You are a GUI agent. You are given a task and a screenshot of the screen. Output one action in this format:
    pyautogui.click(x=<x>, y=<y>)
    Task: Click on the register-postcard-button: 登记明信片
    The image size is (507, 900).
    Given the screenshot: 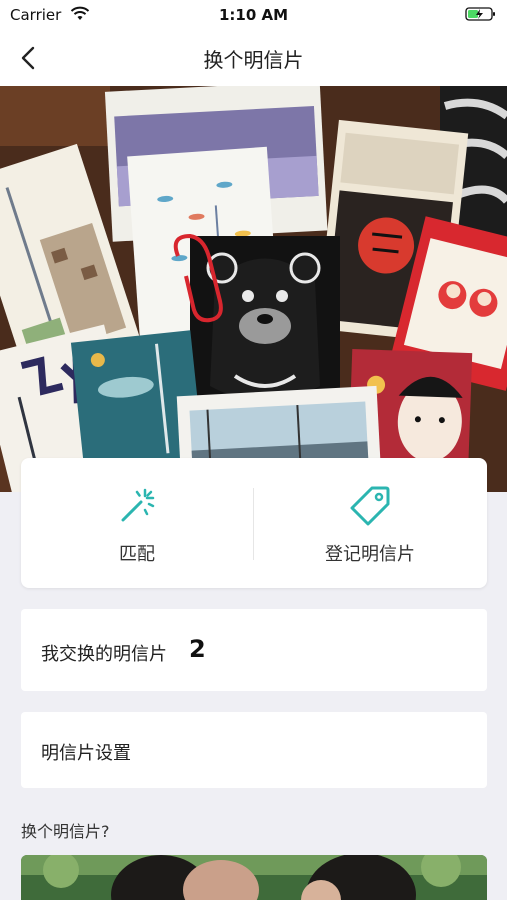 What is the action you would take?
    pyautogui.click(x=370, y=523)
    